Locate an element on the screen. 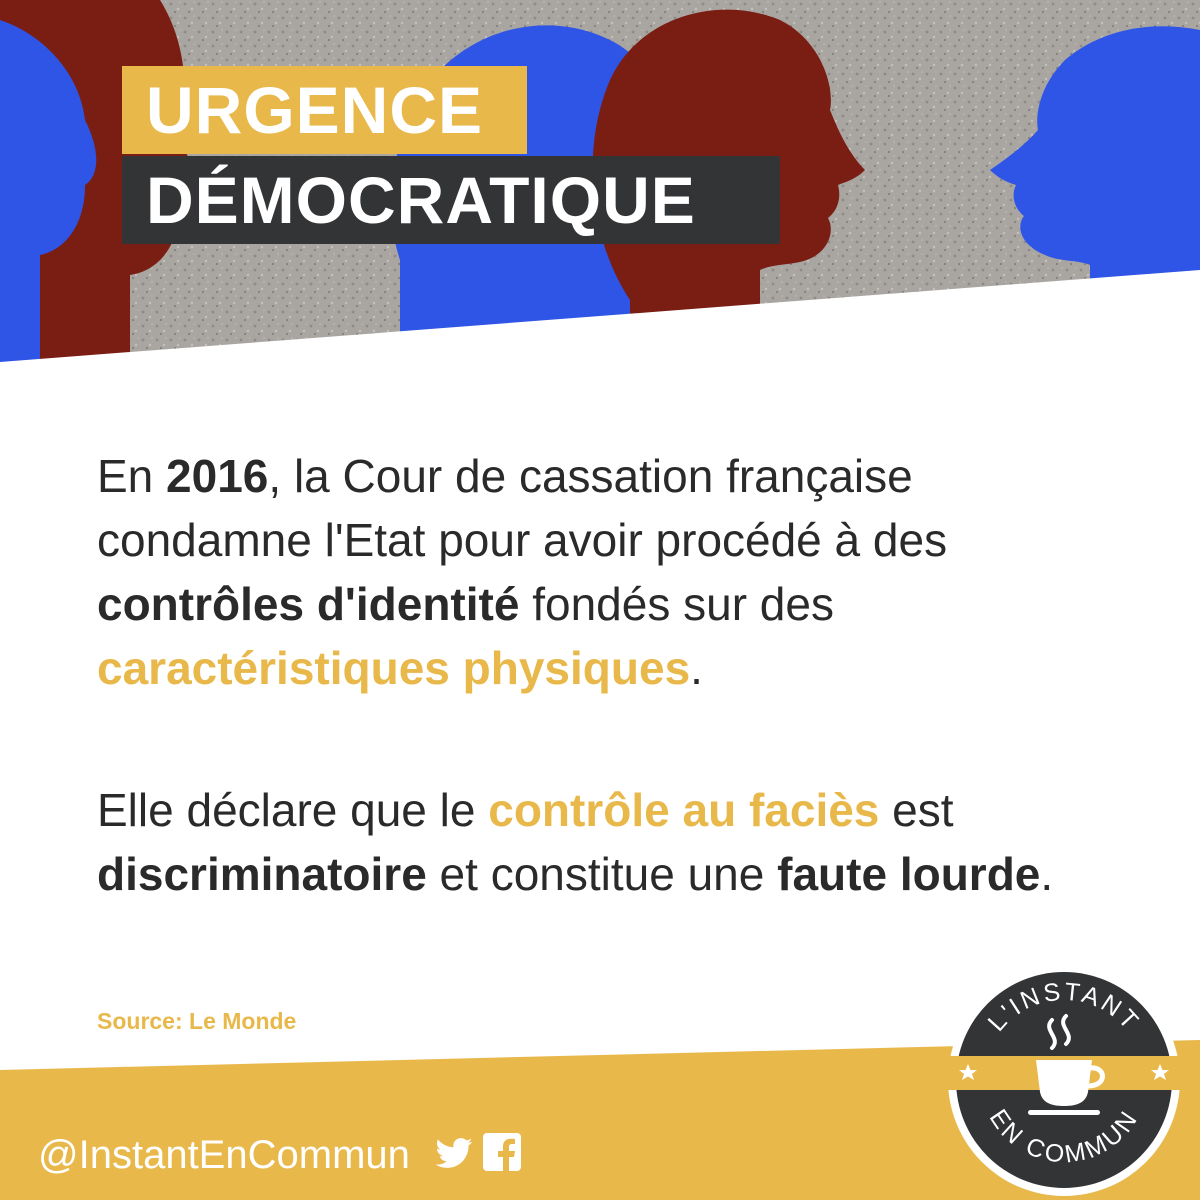 This screenshot has height=1200, width=1200. para2-text-3: et constitue une is located at coordinates (602, 874).